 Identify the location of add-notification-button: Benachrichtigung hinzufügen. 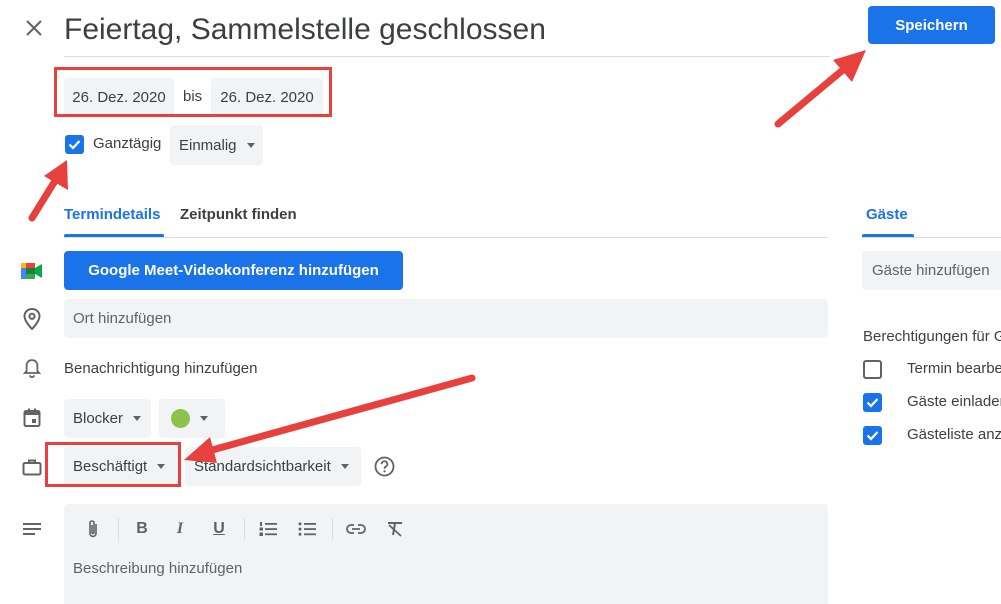
(160, 368).